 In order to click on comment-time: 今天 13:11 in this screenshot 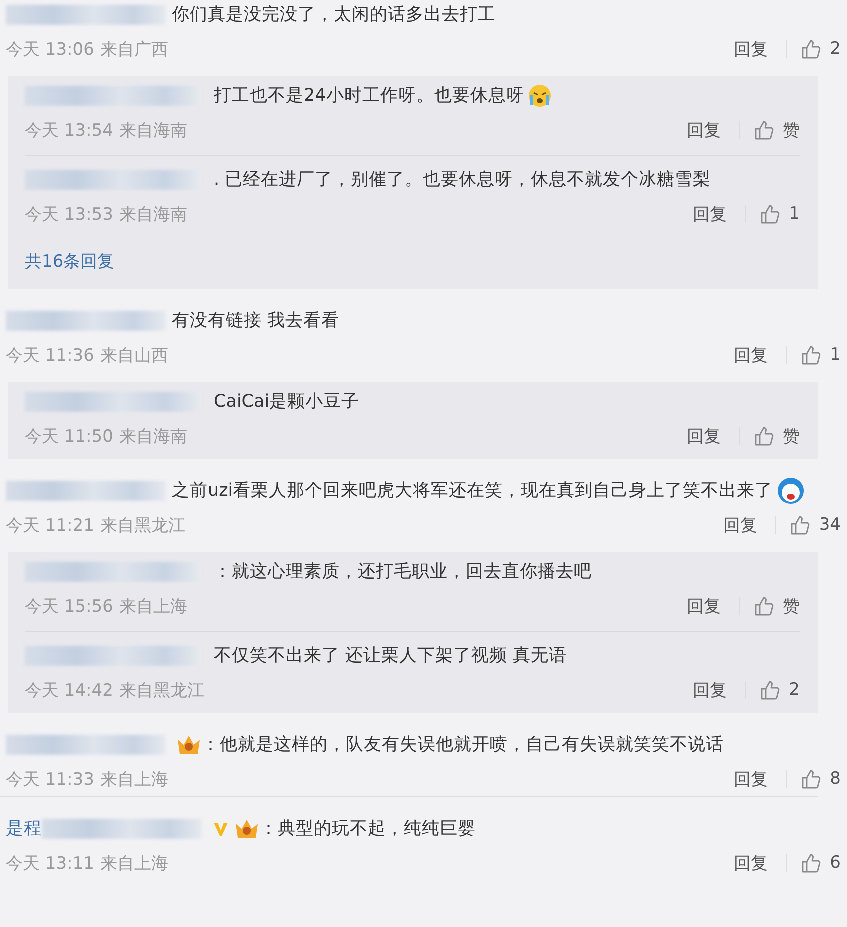, I will do `click(50, 863)`.